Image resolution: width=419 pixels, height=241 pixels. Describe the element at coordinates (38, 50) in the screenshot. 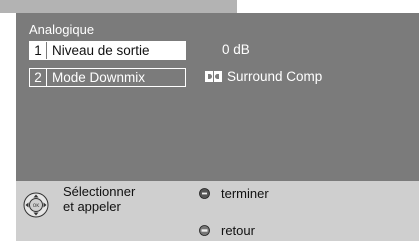

I see `menu-item-number: 1` at that location.